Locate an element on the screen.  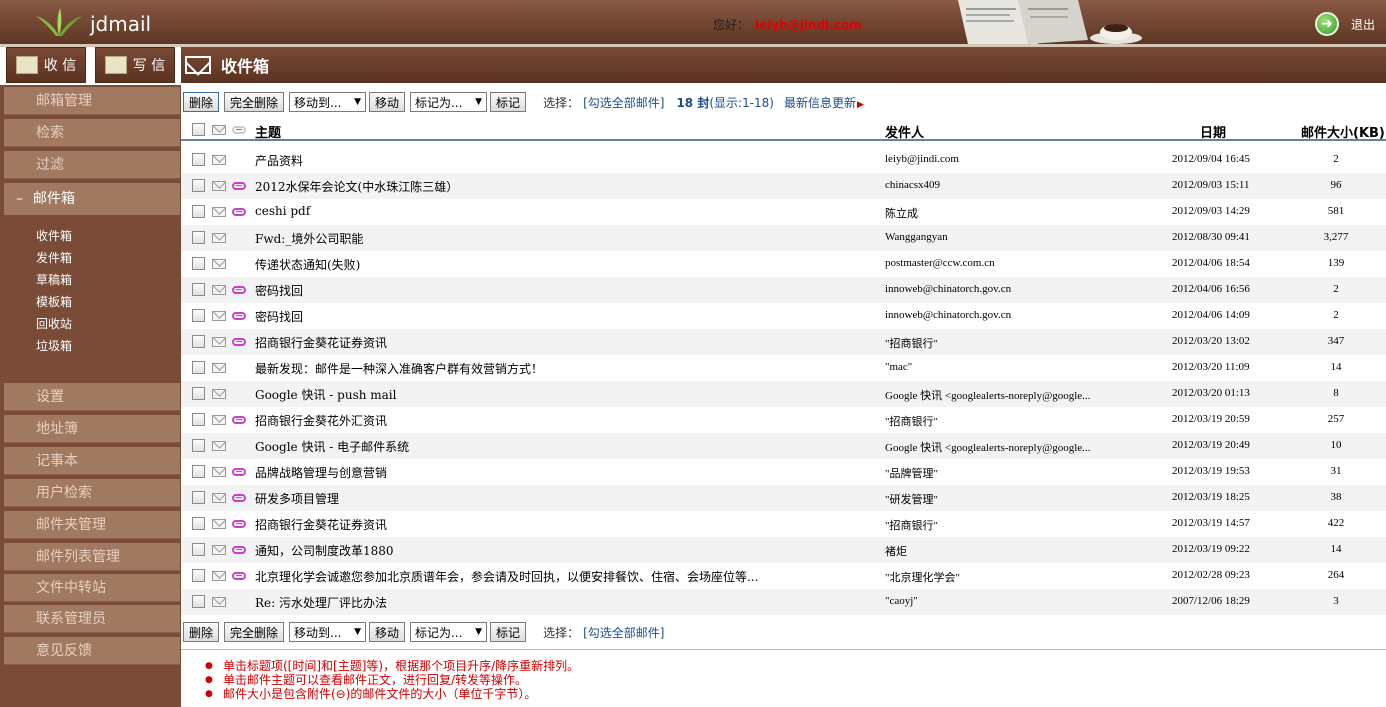
mail-subject: 品牌战略管理与创意营销 is located at coordinates (555, 472).